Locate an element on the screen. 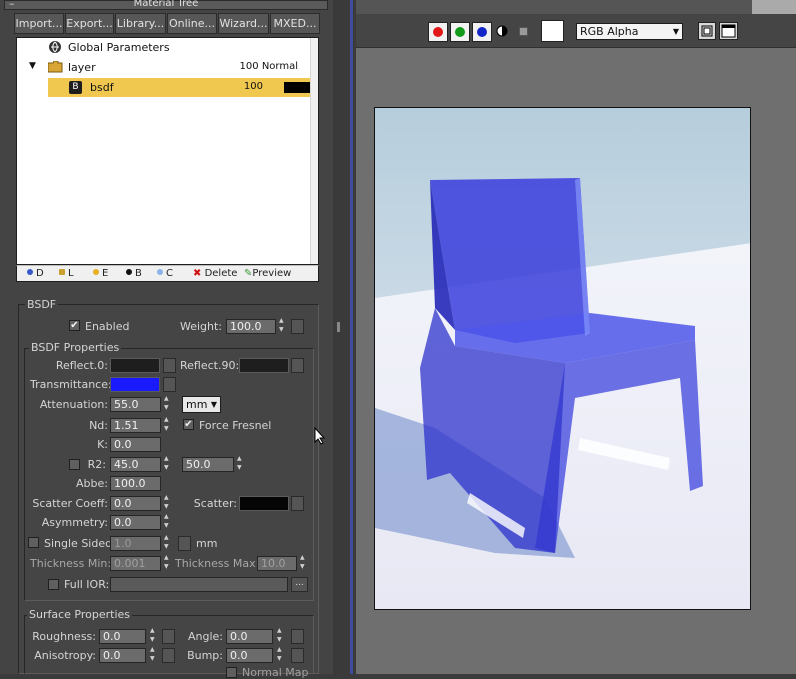 The width and height of the screenshot is (796, 679). force-fresnel-checkbox: ✔ is located at coordinates (188, 424).